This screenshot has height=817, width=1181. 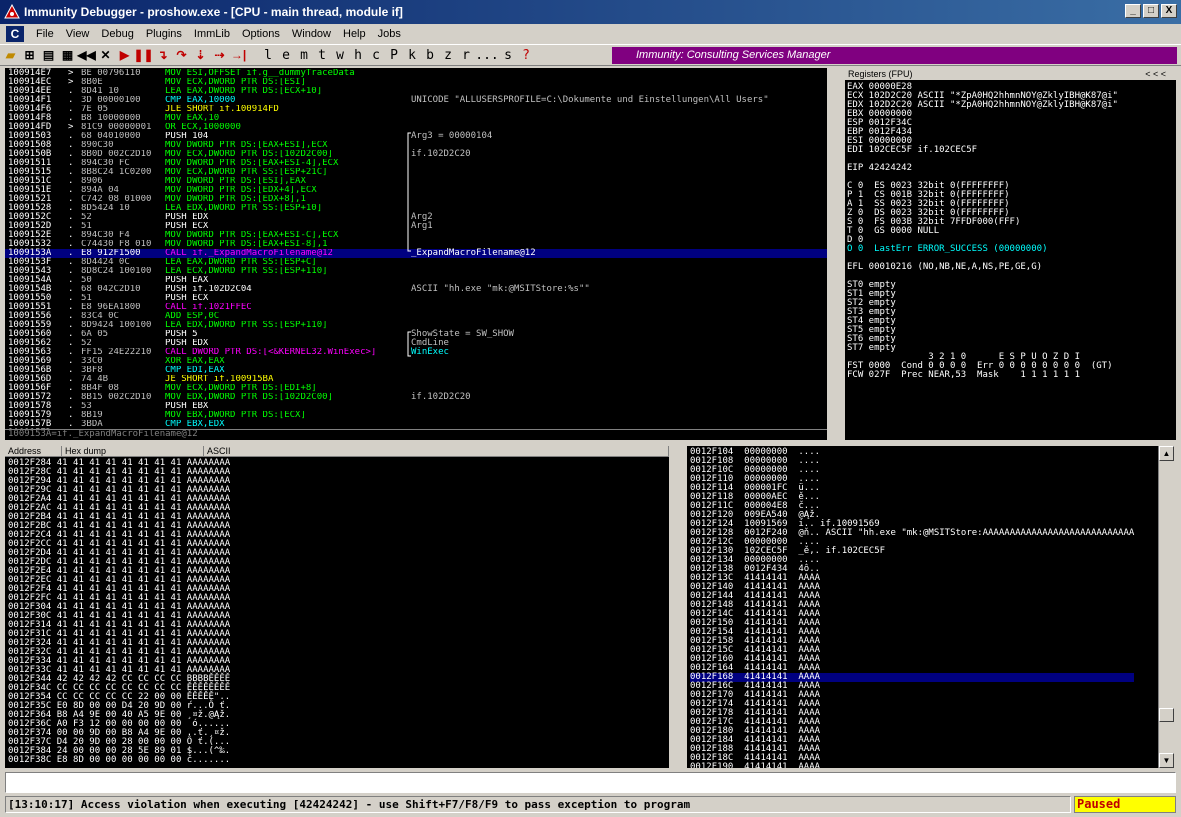 I want to click on disasm-hex: 52, so click(x=86, y=217).